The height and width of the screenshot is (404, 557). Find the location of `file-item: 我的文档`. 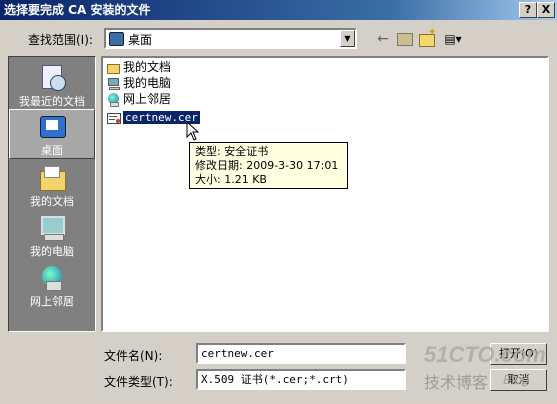

file-item: 我的文档 is located at coordinates (139, 67).